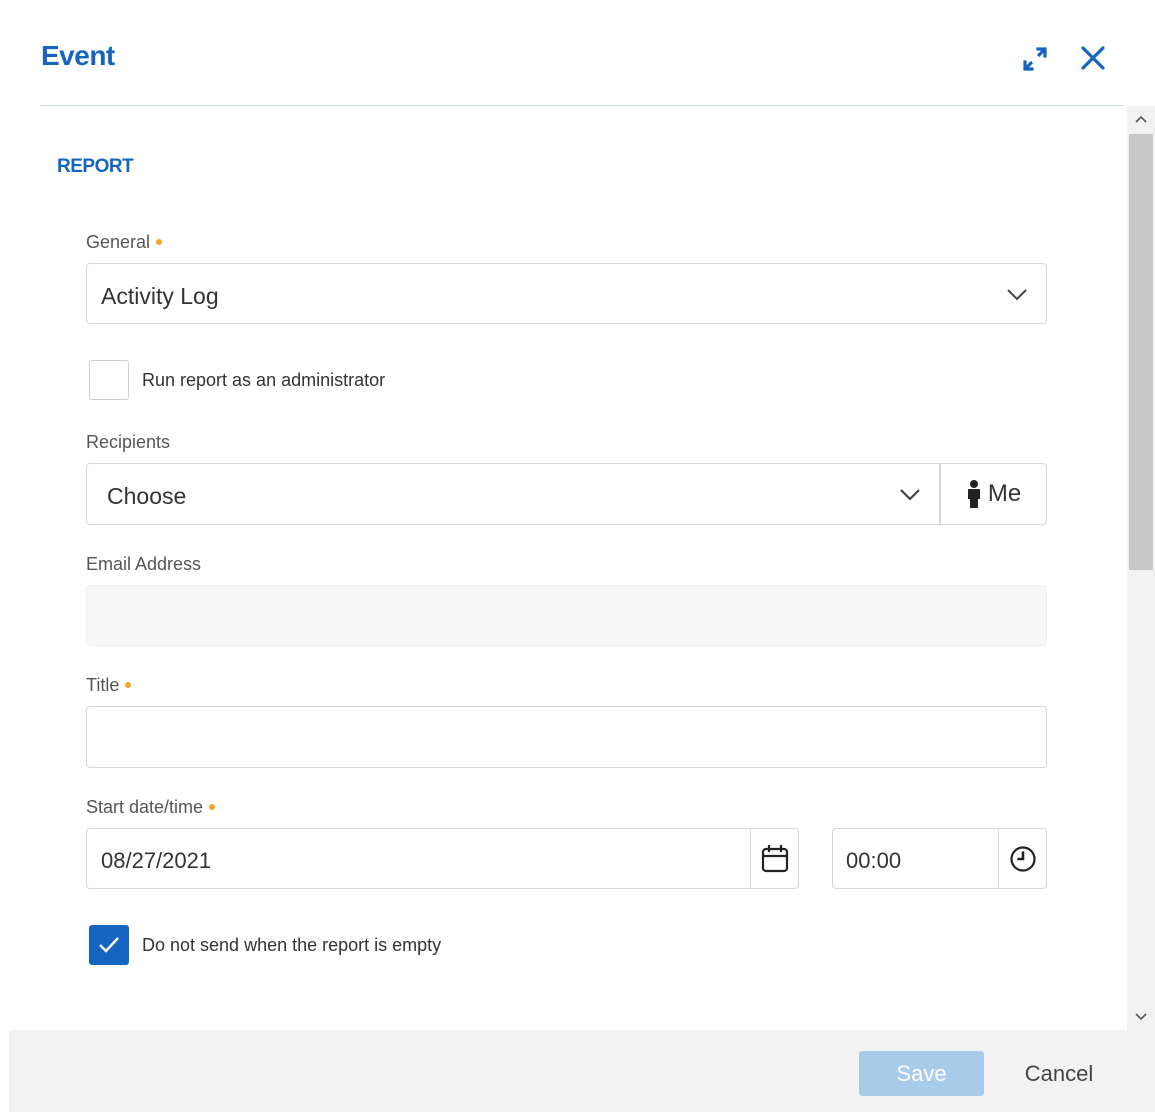  I want to click on close-button, so click(1093, 58).